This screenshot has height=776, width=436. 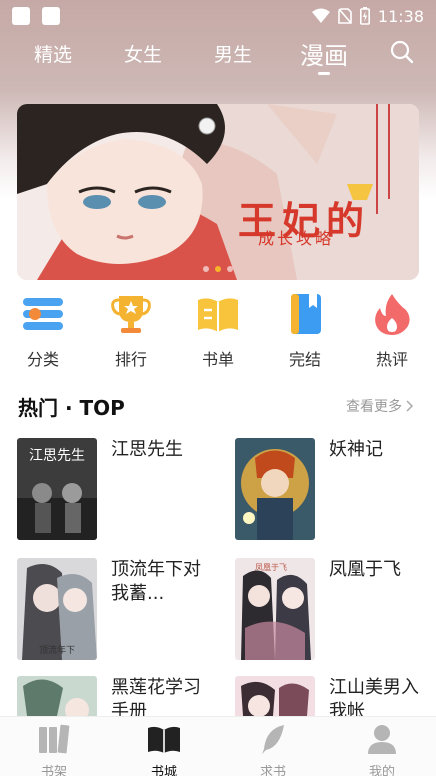 I want to click on tab-shujia: 书架, so click(x=54, y=749).